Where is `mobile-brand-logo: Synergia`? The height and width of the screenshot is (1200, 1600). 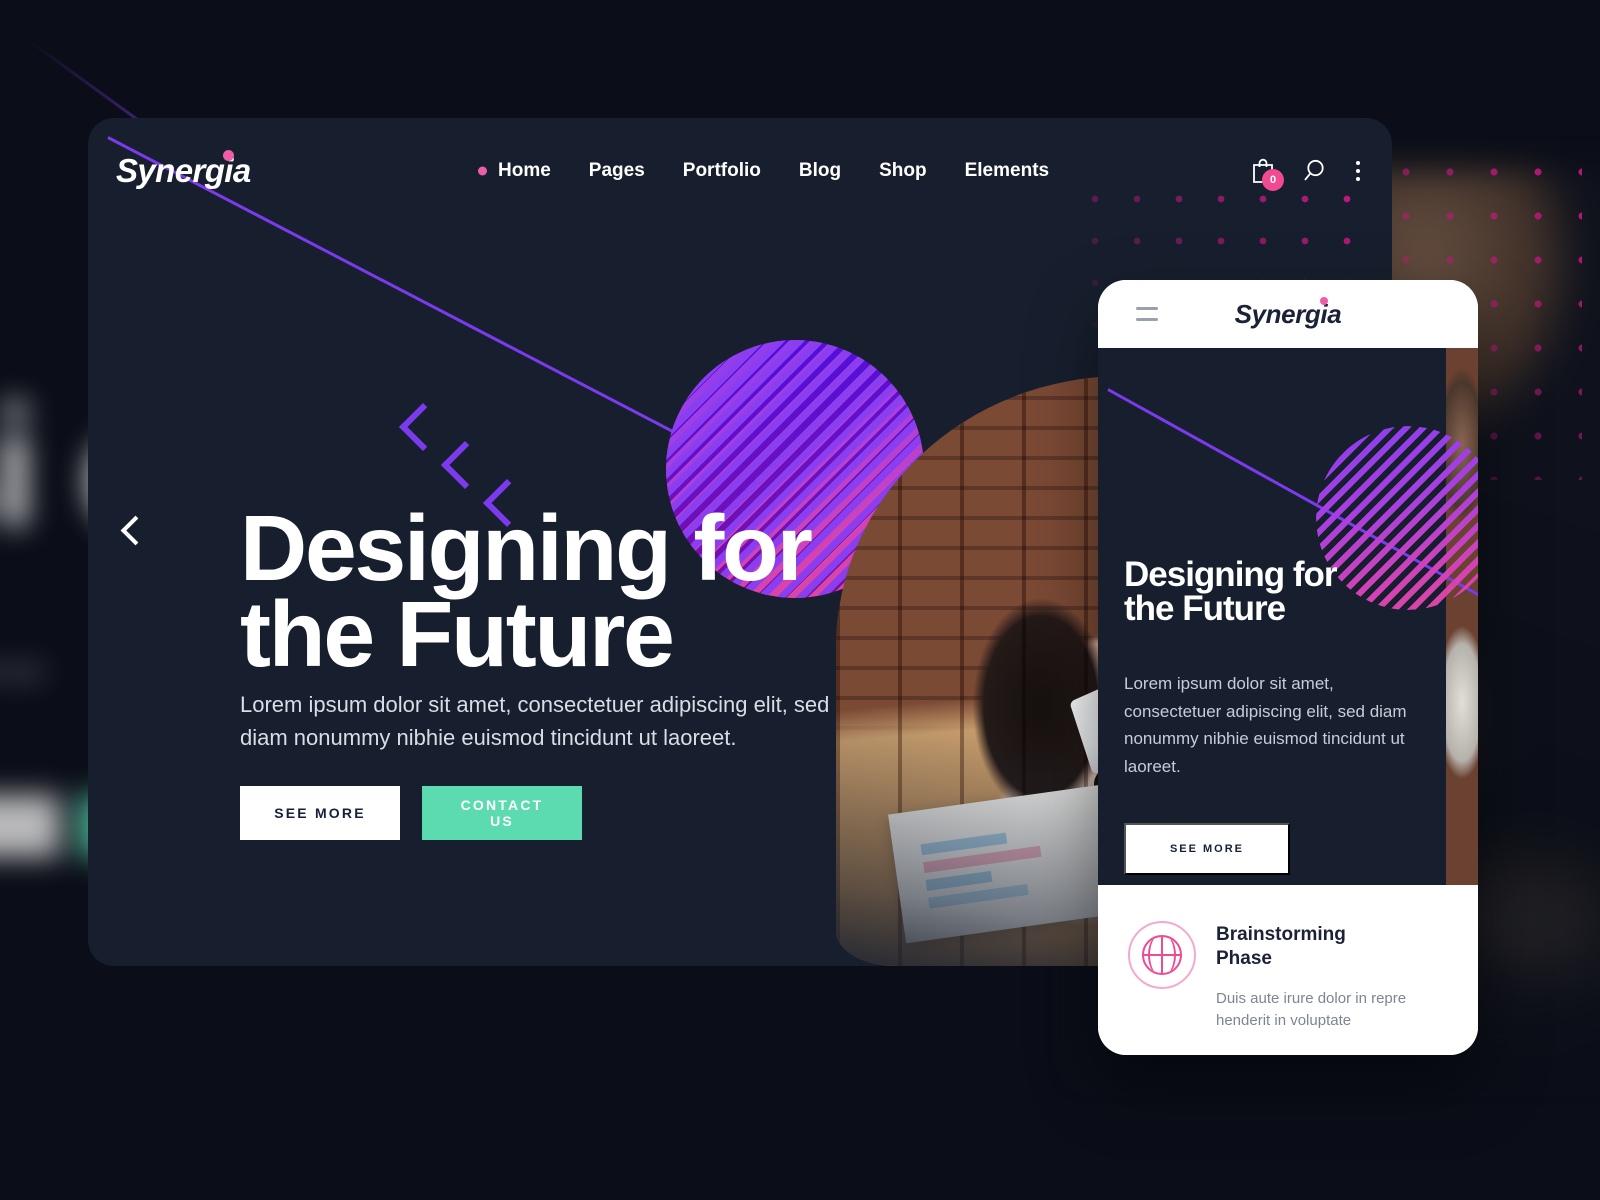 mobile-brand-logo: Synergia is located at coordinates (1288, 313).